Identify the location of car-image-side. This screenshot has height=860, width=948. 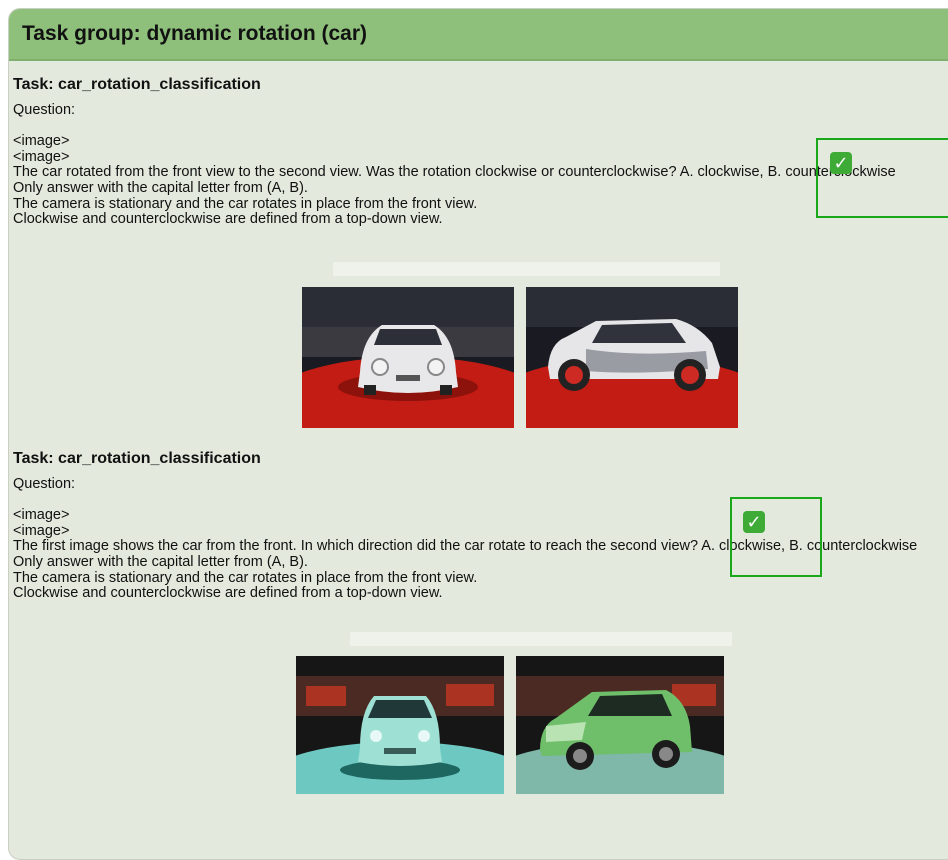
(632, 357).